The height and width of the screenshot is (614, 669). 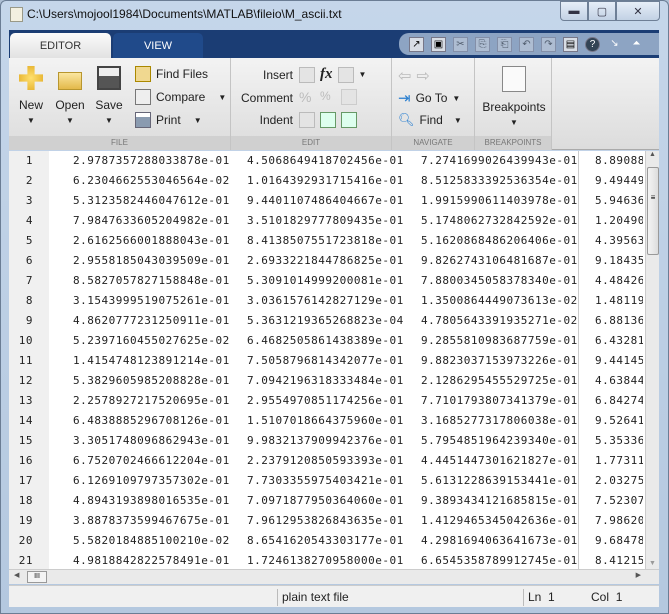 I want to click on compare-button: Compare ▼, so click(x=180, y=97).